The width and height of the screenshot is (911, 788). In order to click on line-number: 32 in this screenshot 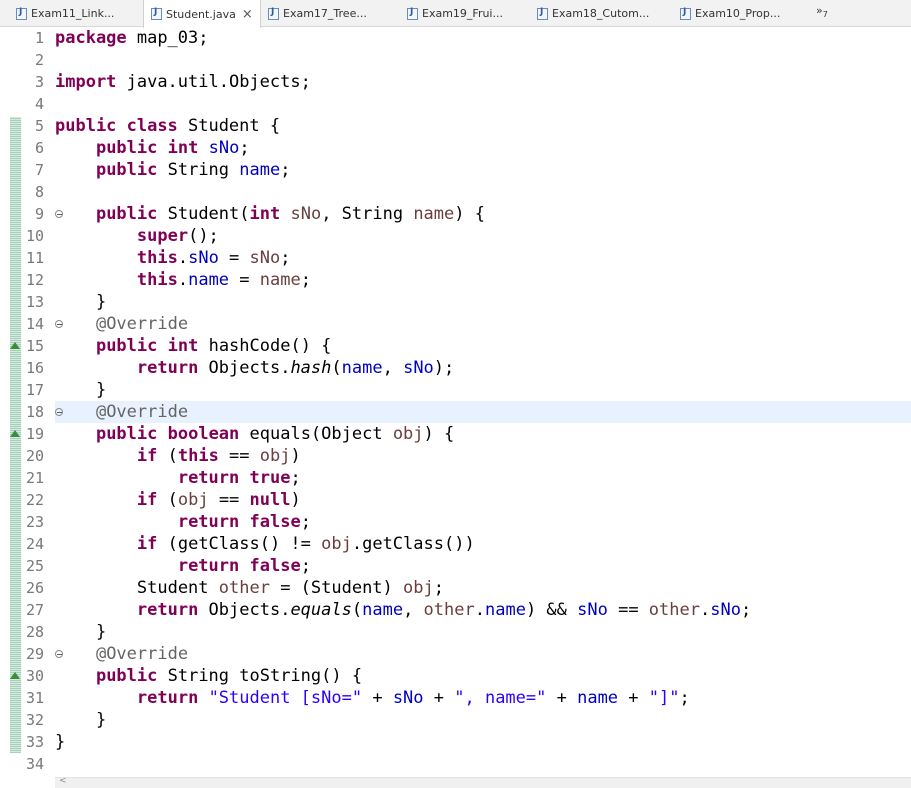, I will do `click(34, 720)`.